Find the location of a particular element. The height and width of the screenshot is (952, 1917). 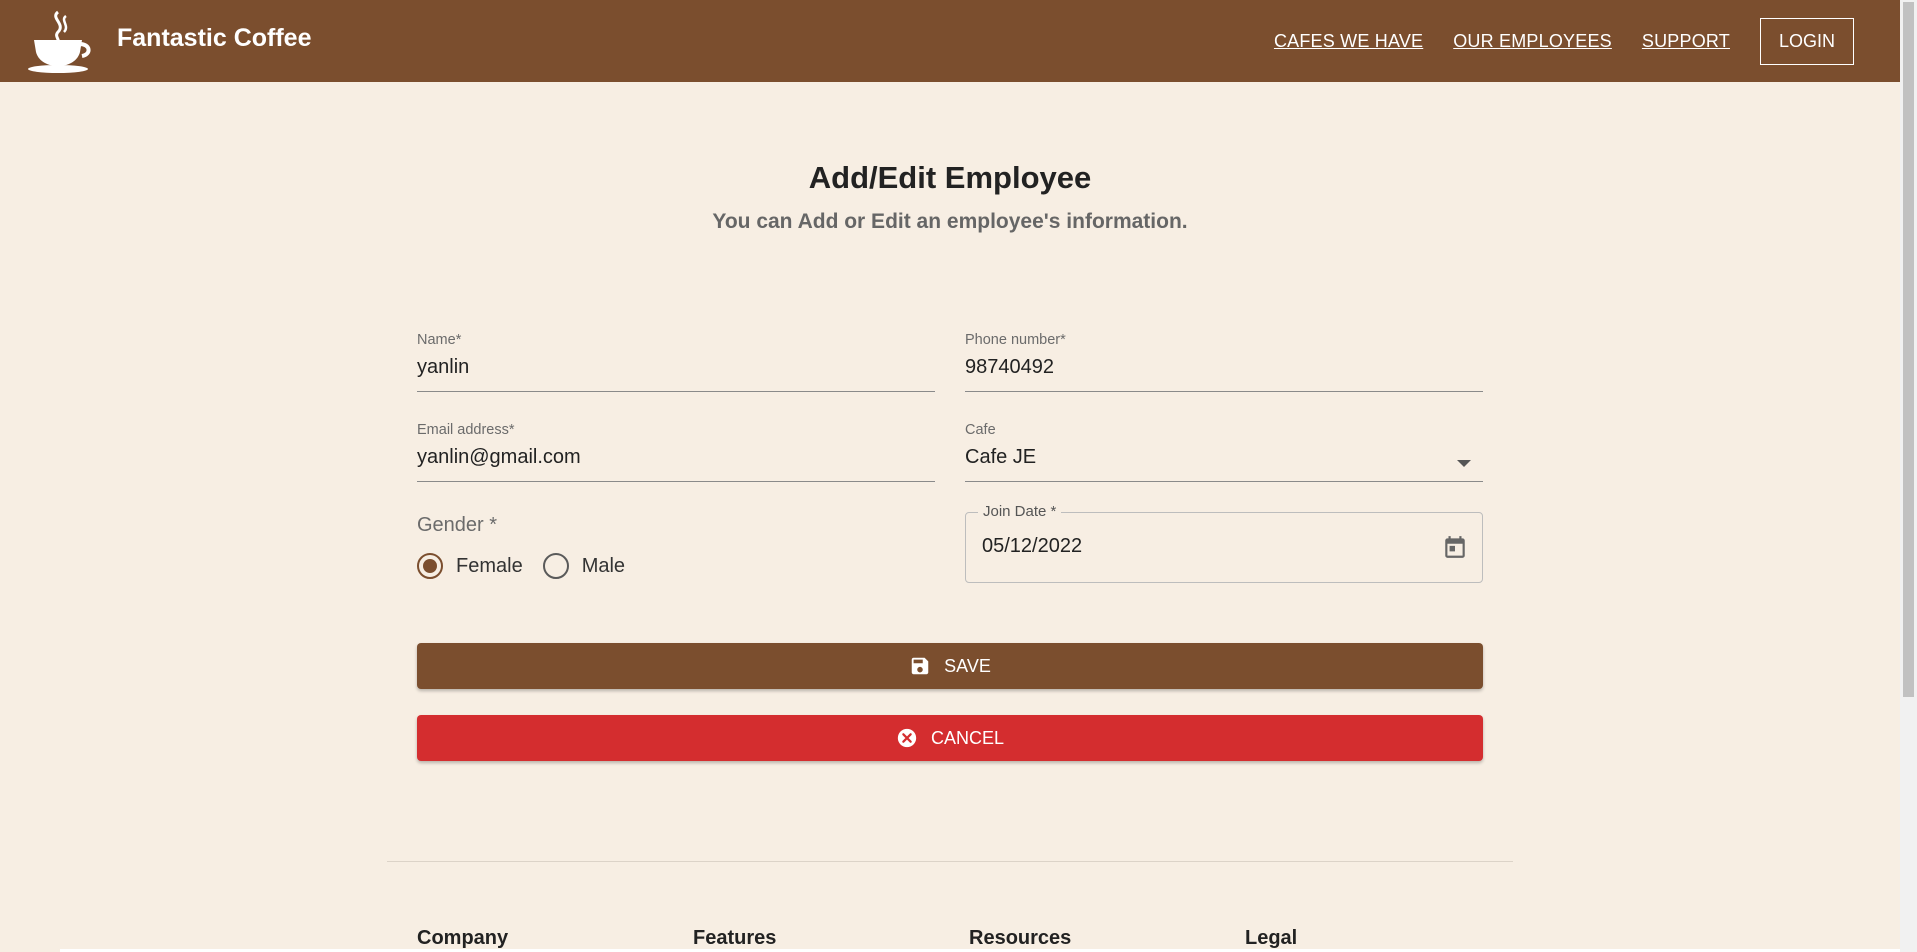

footer-heading-legal: Legal is located at coordinates (1271, 938).